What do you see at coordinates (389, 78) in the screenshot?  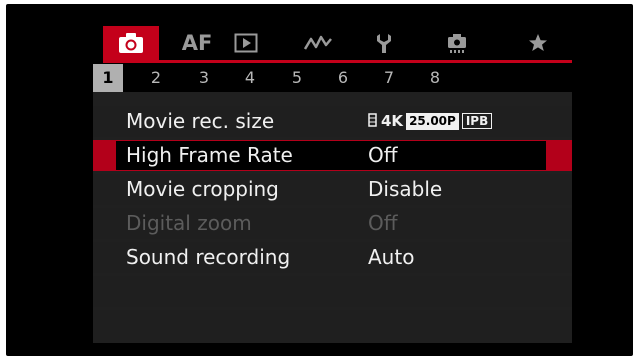 I see `page-7: 7` at bounding box center [389, 78].